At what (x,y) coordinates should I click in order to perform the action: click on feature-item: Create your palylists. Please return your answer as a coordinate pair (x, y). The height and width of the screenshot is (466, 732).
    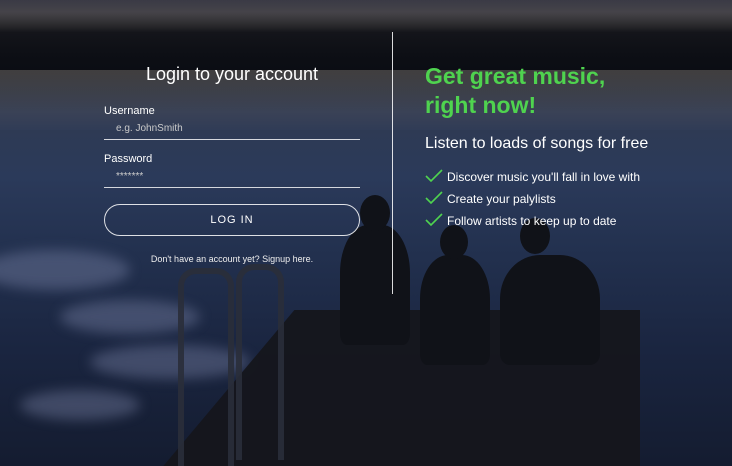
    Looking at the image, I should click on (540, 198).